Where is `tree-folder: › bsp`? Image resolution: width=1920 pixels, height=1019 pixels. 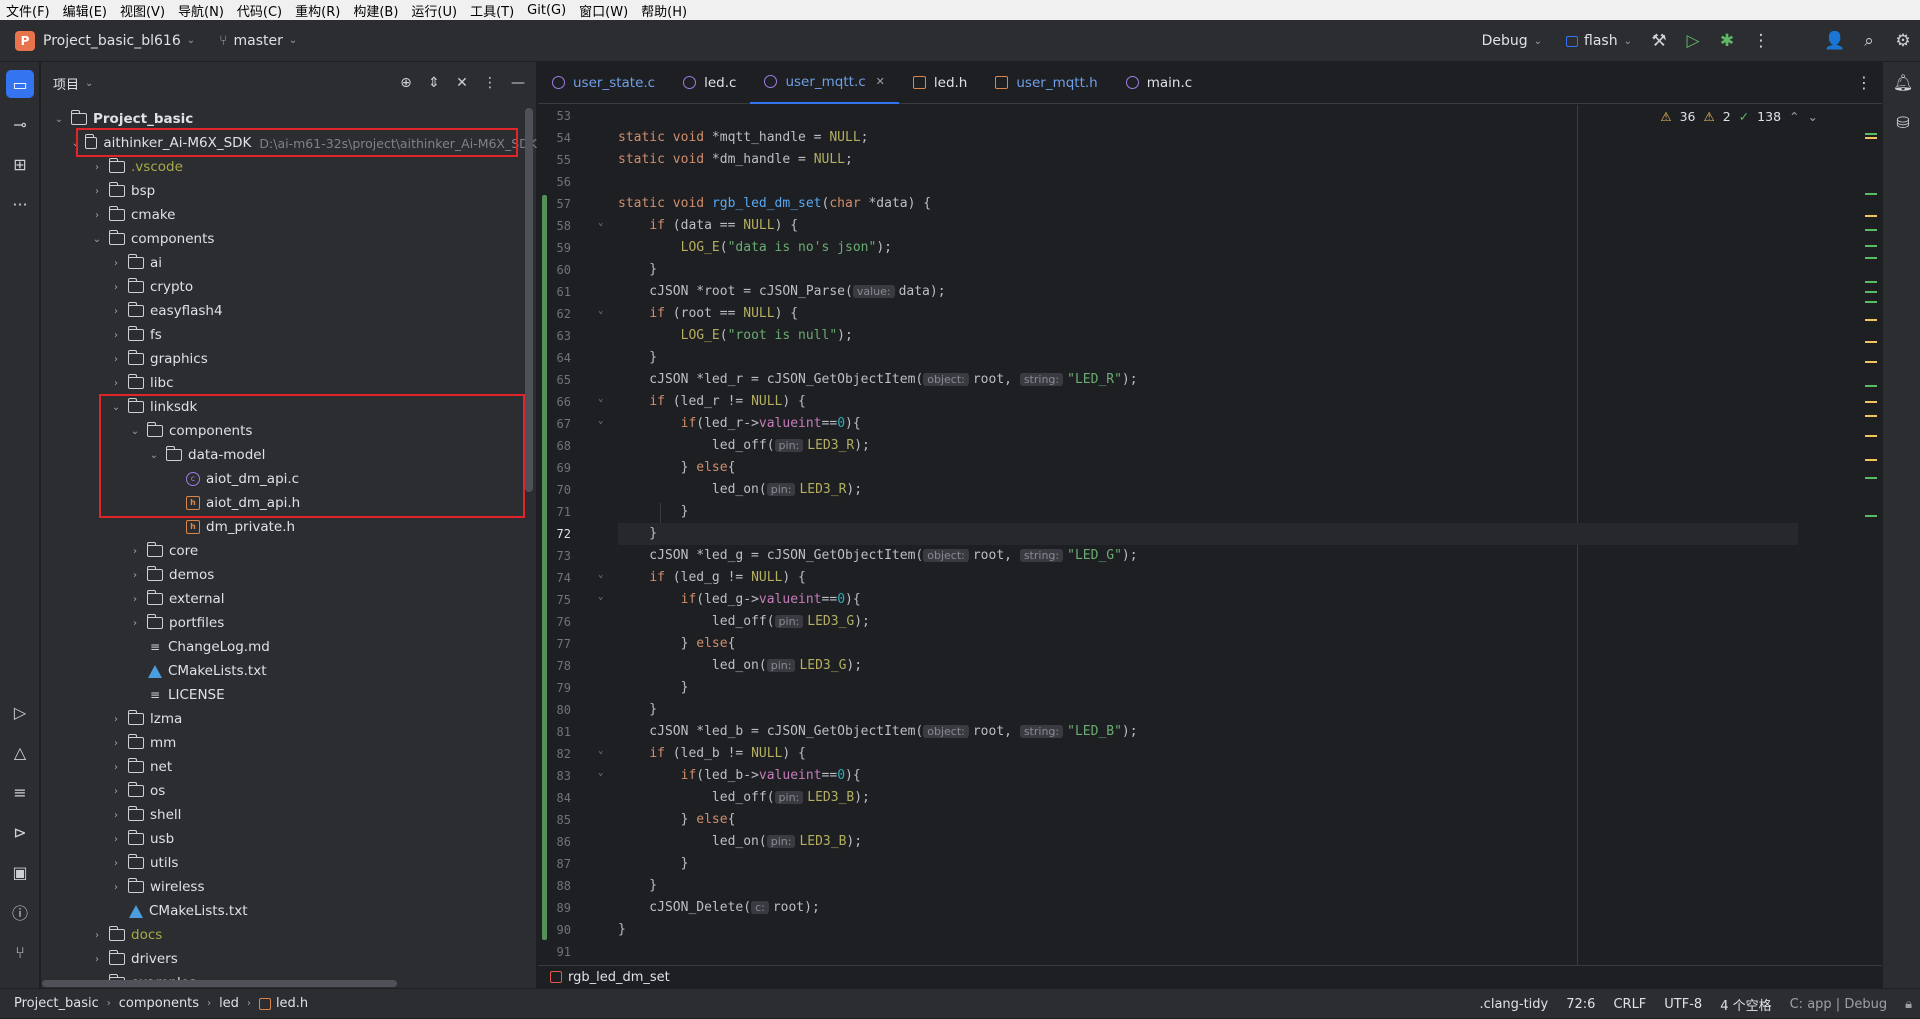
tree-folder: › bsp is located at coordinates (289, 191).